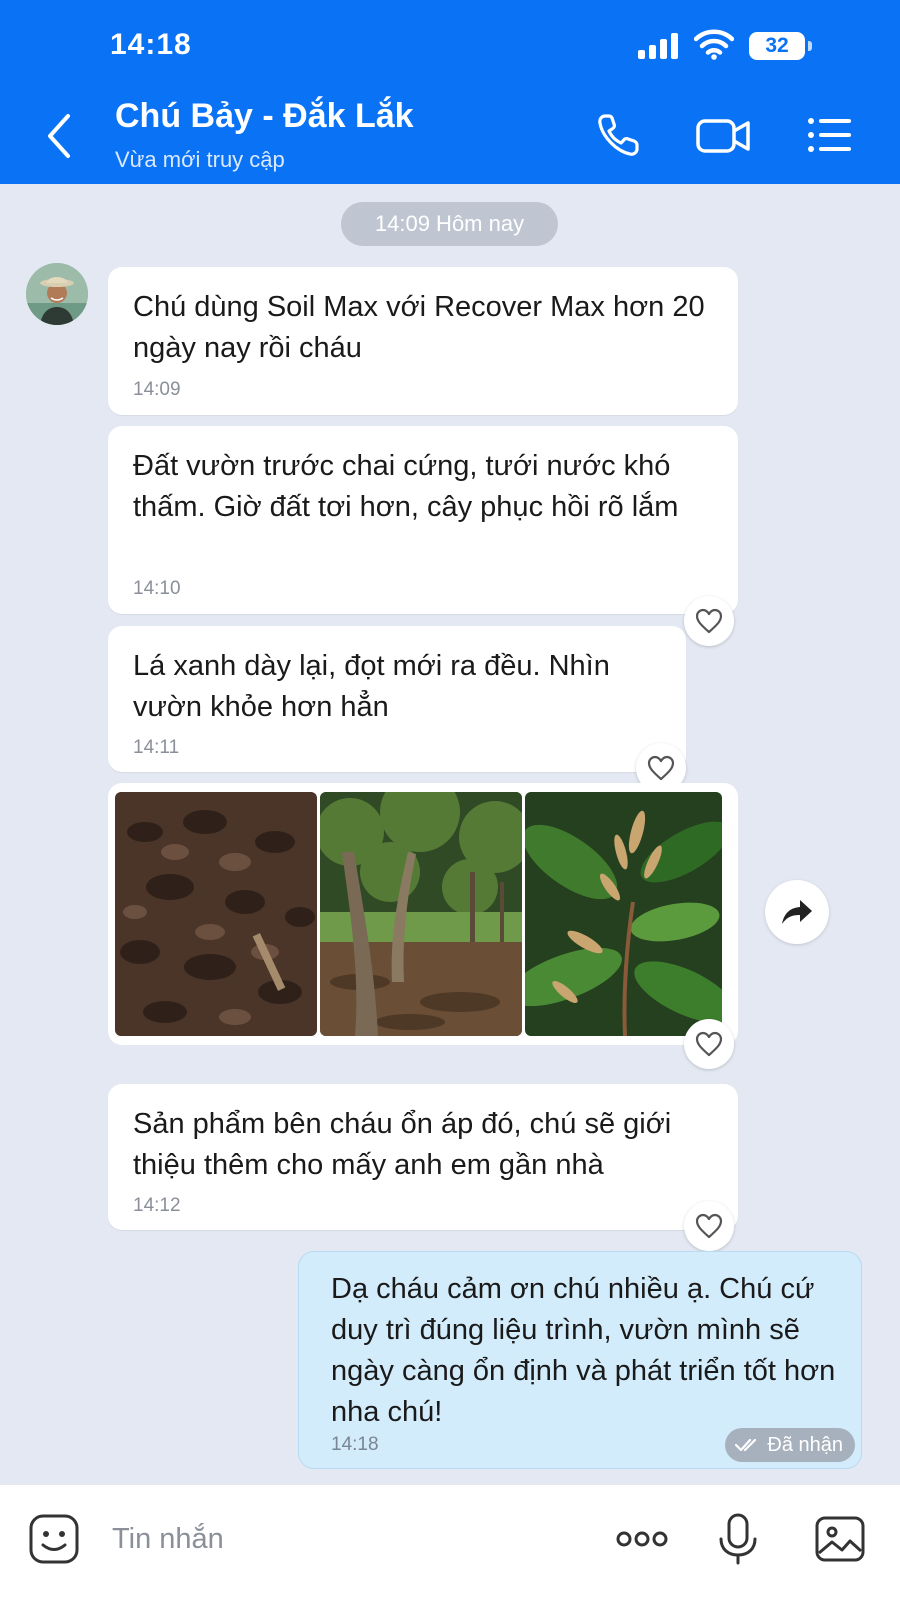 Image resolution: width=900 pixels, height=1599 pixels. Describe the element at coordinates (151, 44) in the screenshot. I see `status-time: 14:18` at that location.